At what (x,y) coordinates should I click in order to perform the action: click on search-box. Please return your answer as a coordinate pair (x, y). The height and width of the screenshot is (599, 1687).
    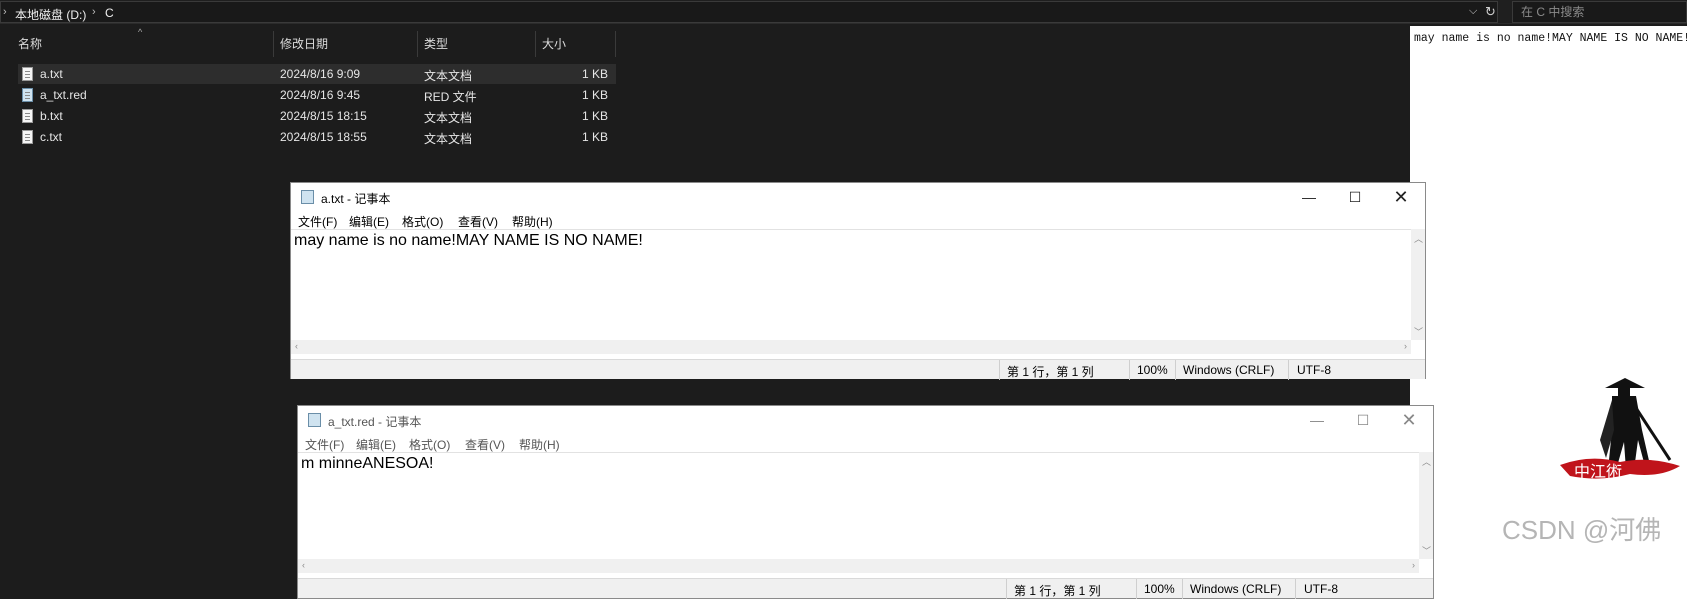
    Looking at the image, I should click on (1599, 12).